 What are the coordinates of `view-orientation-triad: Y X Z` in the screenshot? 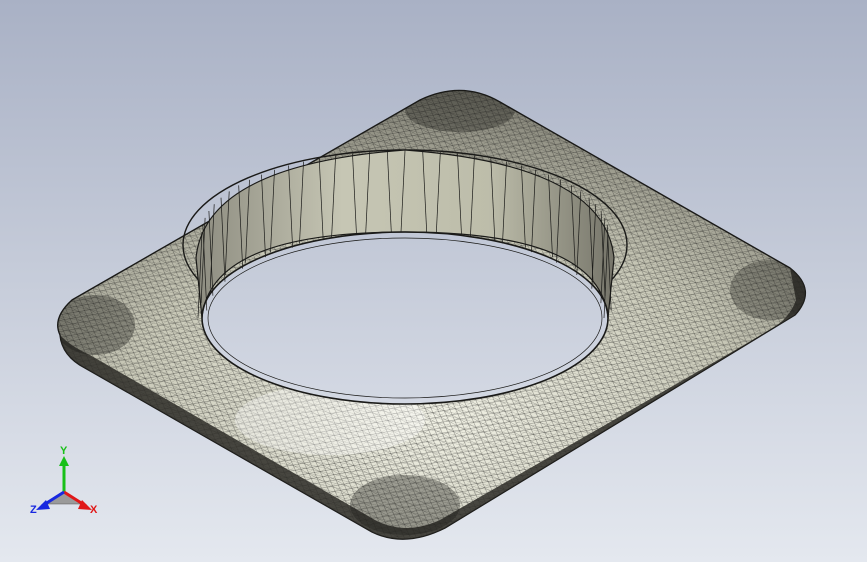 It's located at (64, 486).